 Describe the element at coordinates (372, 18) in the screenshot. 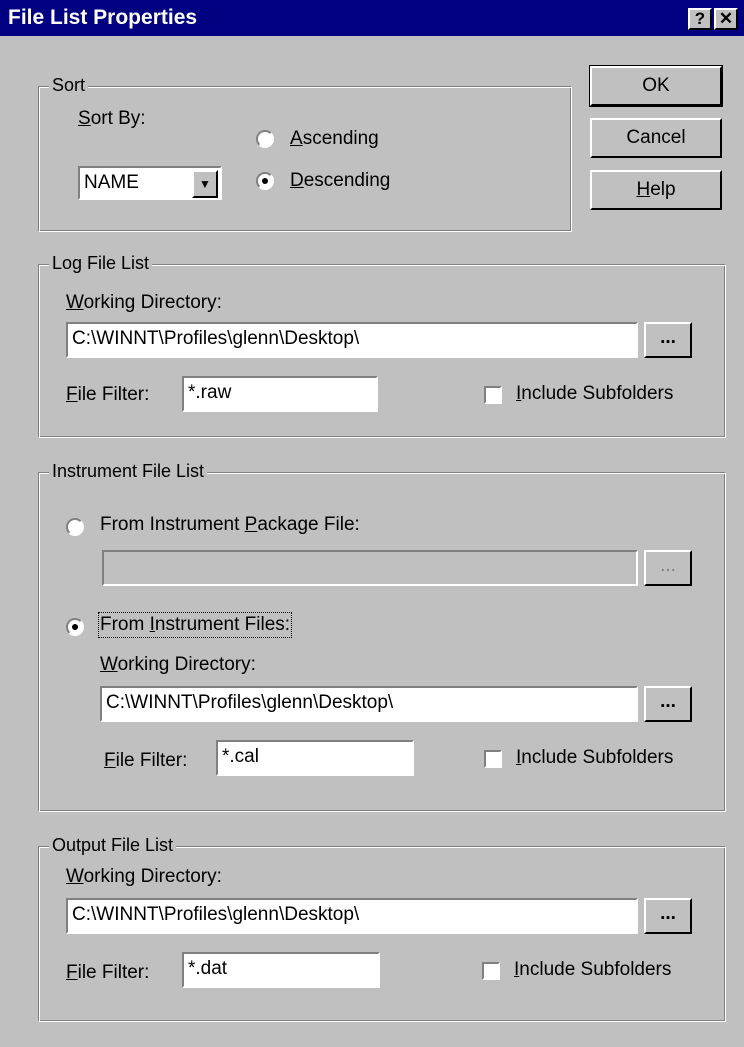

I see `title-bar: File List Properties ? ✕` at that location.